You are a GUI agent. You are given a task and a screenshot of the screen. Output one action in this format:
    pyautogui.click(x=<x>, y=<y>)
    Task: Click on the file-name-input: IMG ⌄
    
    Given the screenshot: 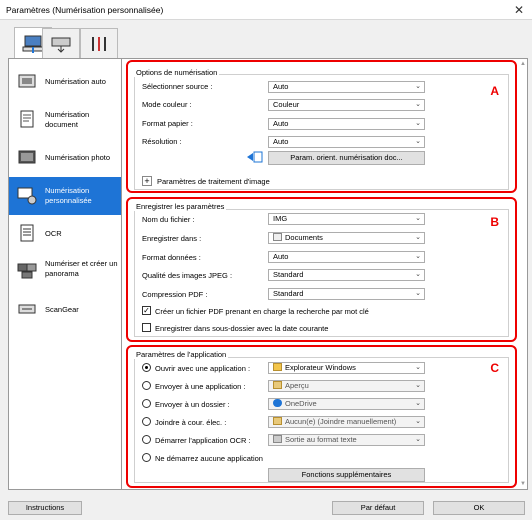 What is the action you would take?
    pyautogui.click(x=346, y=219)
    